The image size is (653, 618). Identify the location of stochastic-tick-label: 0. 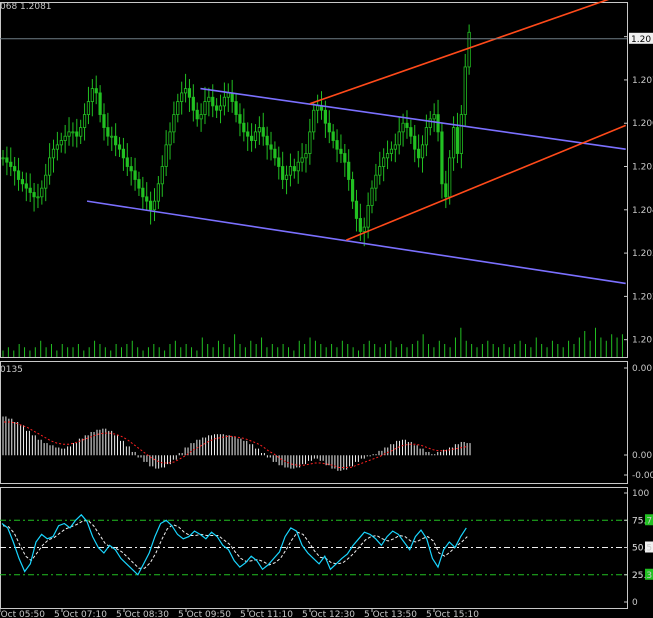
(635, 603).